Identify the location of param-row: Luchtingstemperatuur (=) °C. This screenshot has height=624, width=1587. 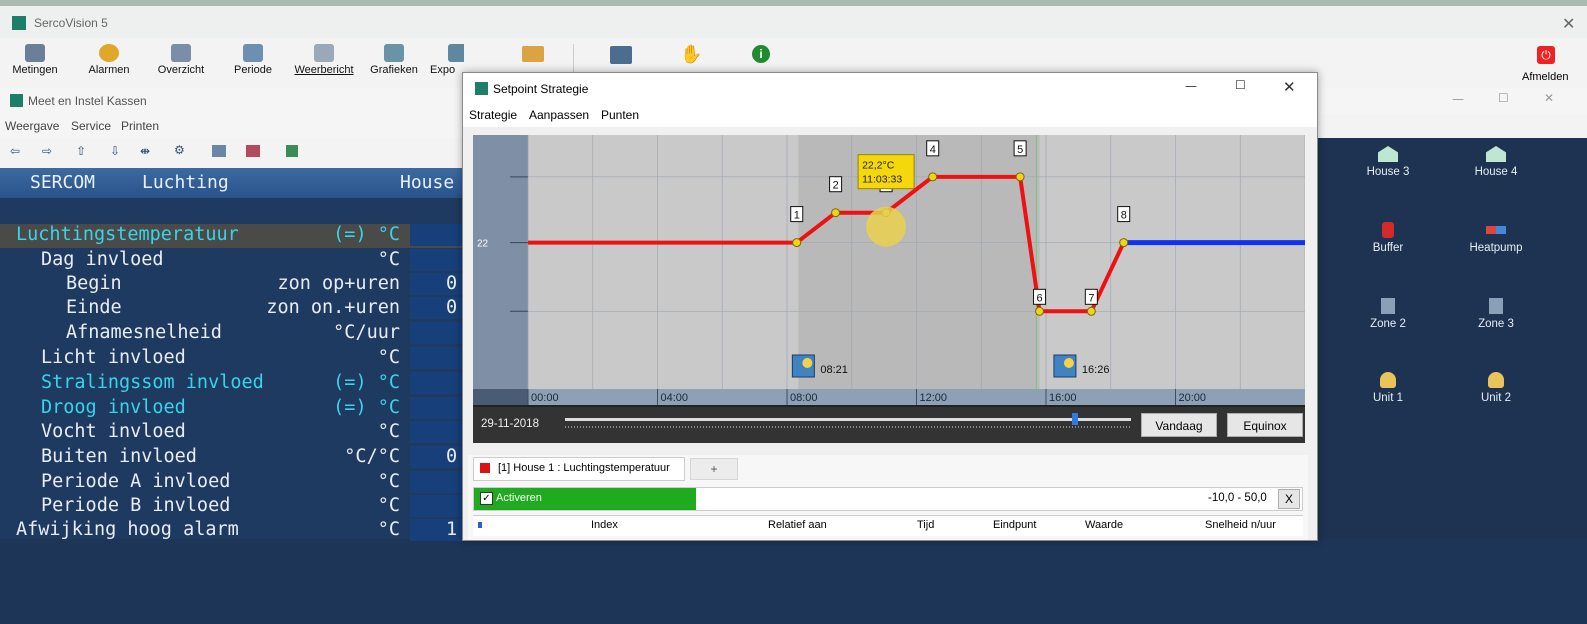
(235, 236).